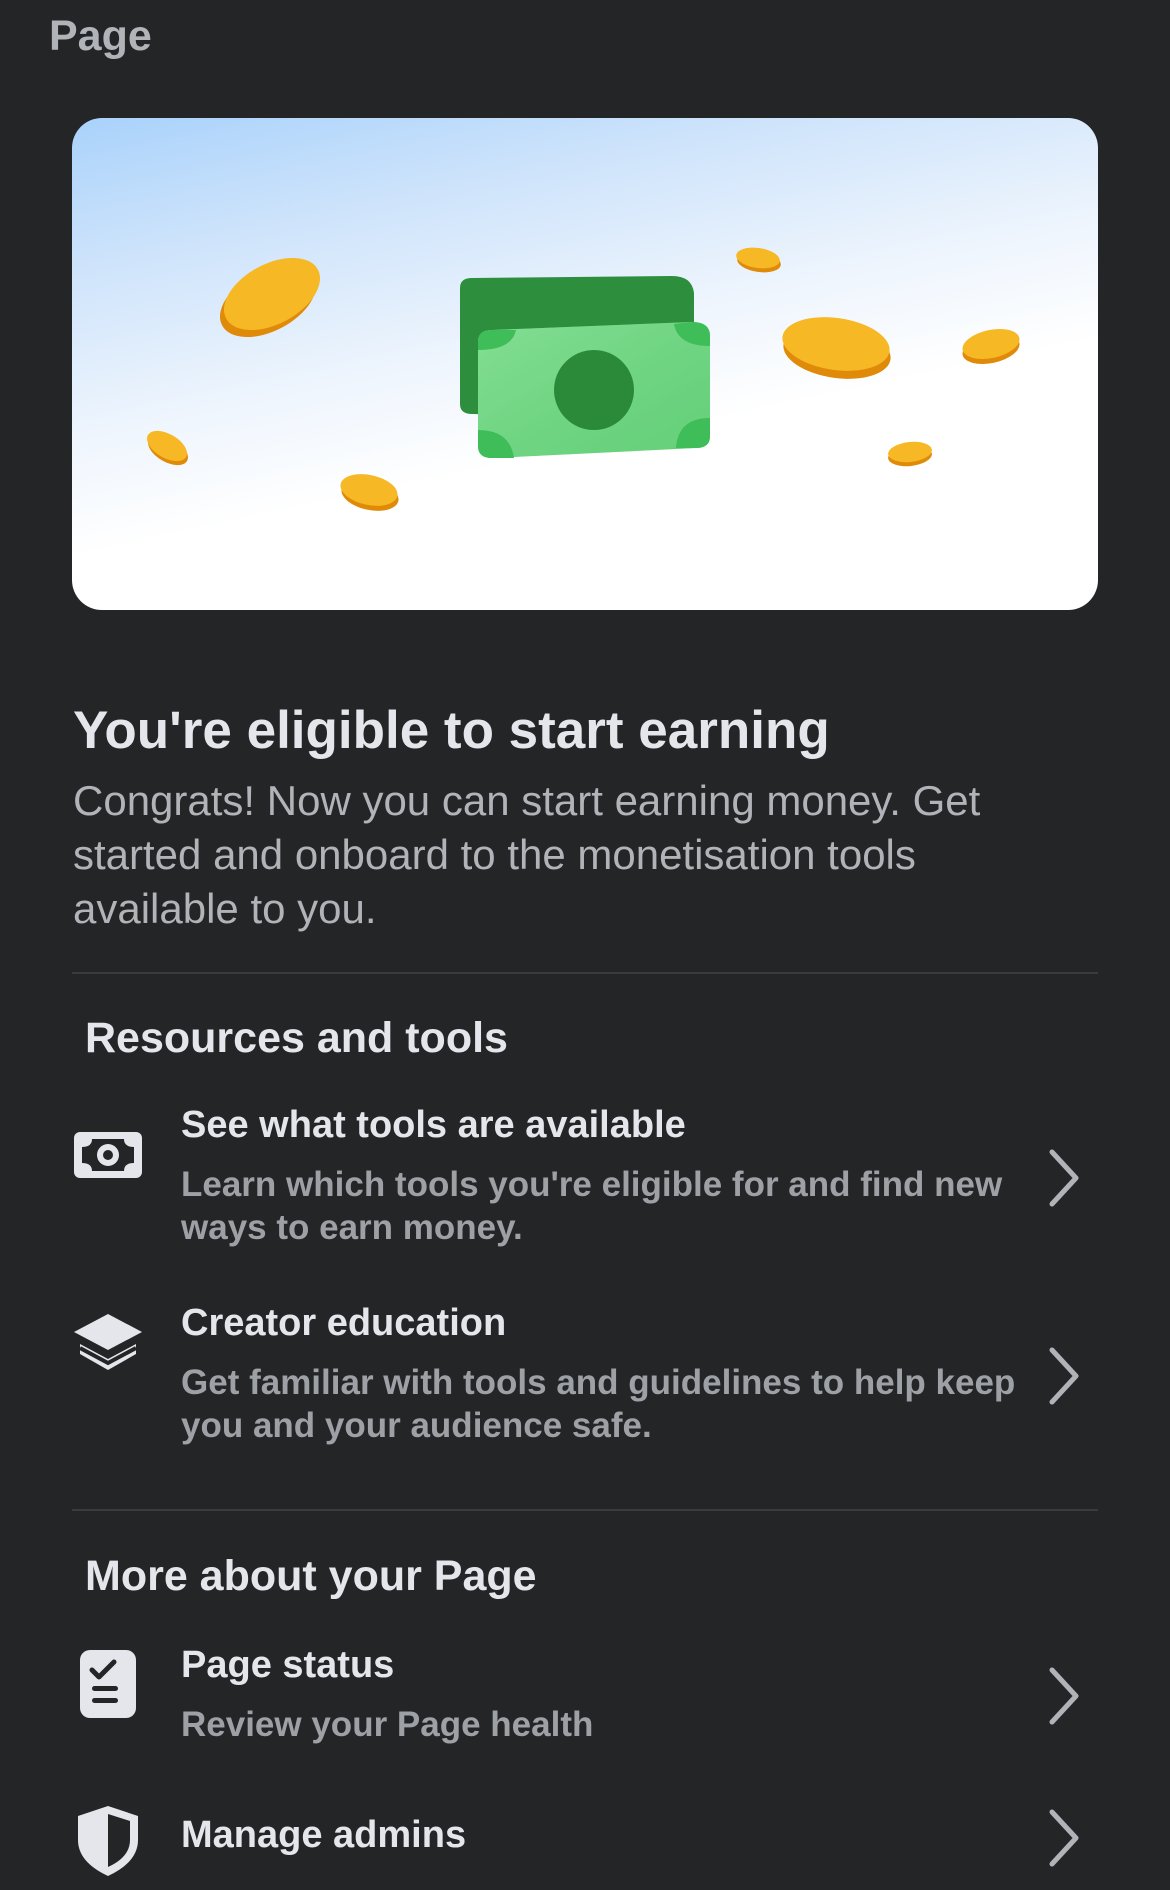 This screenshot has height=1890, width=1170. What do you see at coordinates (296, 1038) in the screenshot?
I see `resources-section-title: Resources and tools` at bounding box center [296, 1038].